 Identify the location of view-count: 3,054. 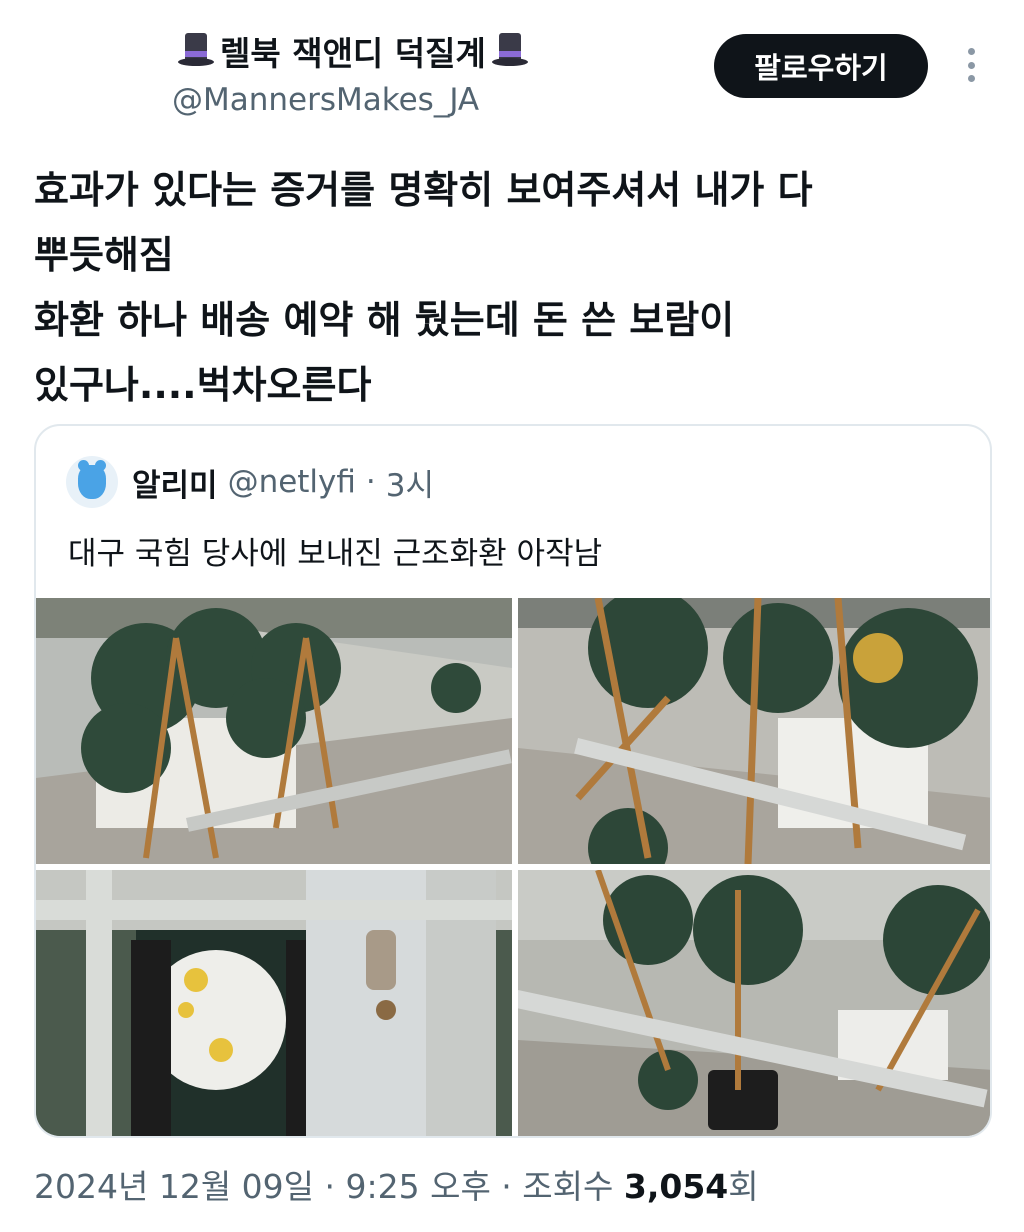
(676, 1186).